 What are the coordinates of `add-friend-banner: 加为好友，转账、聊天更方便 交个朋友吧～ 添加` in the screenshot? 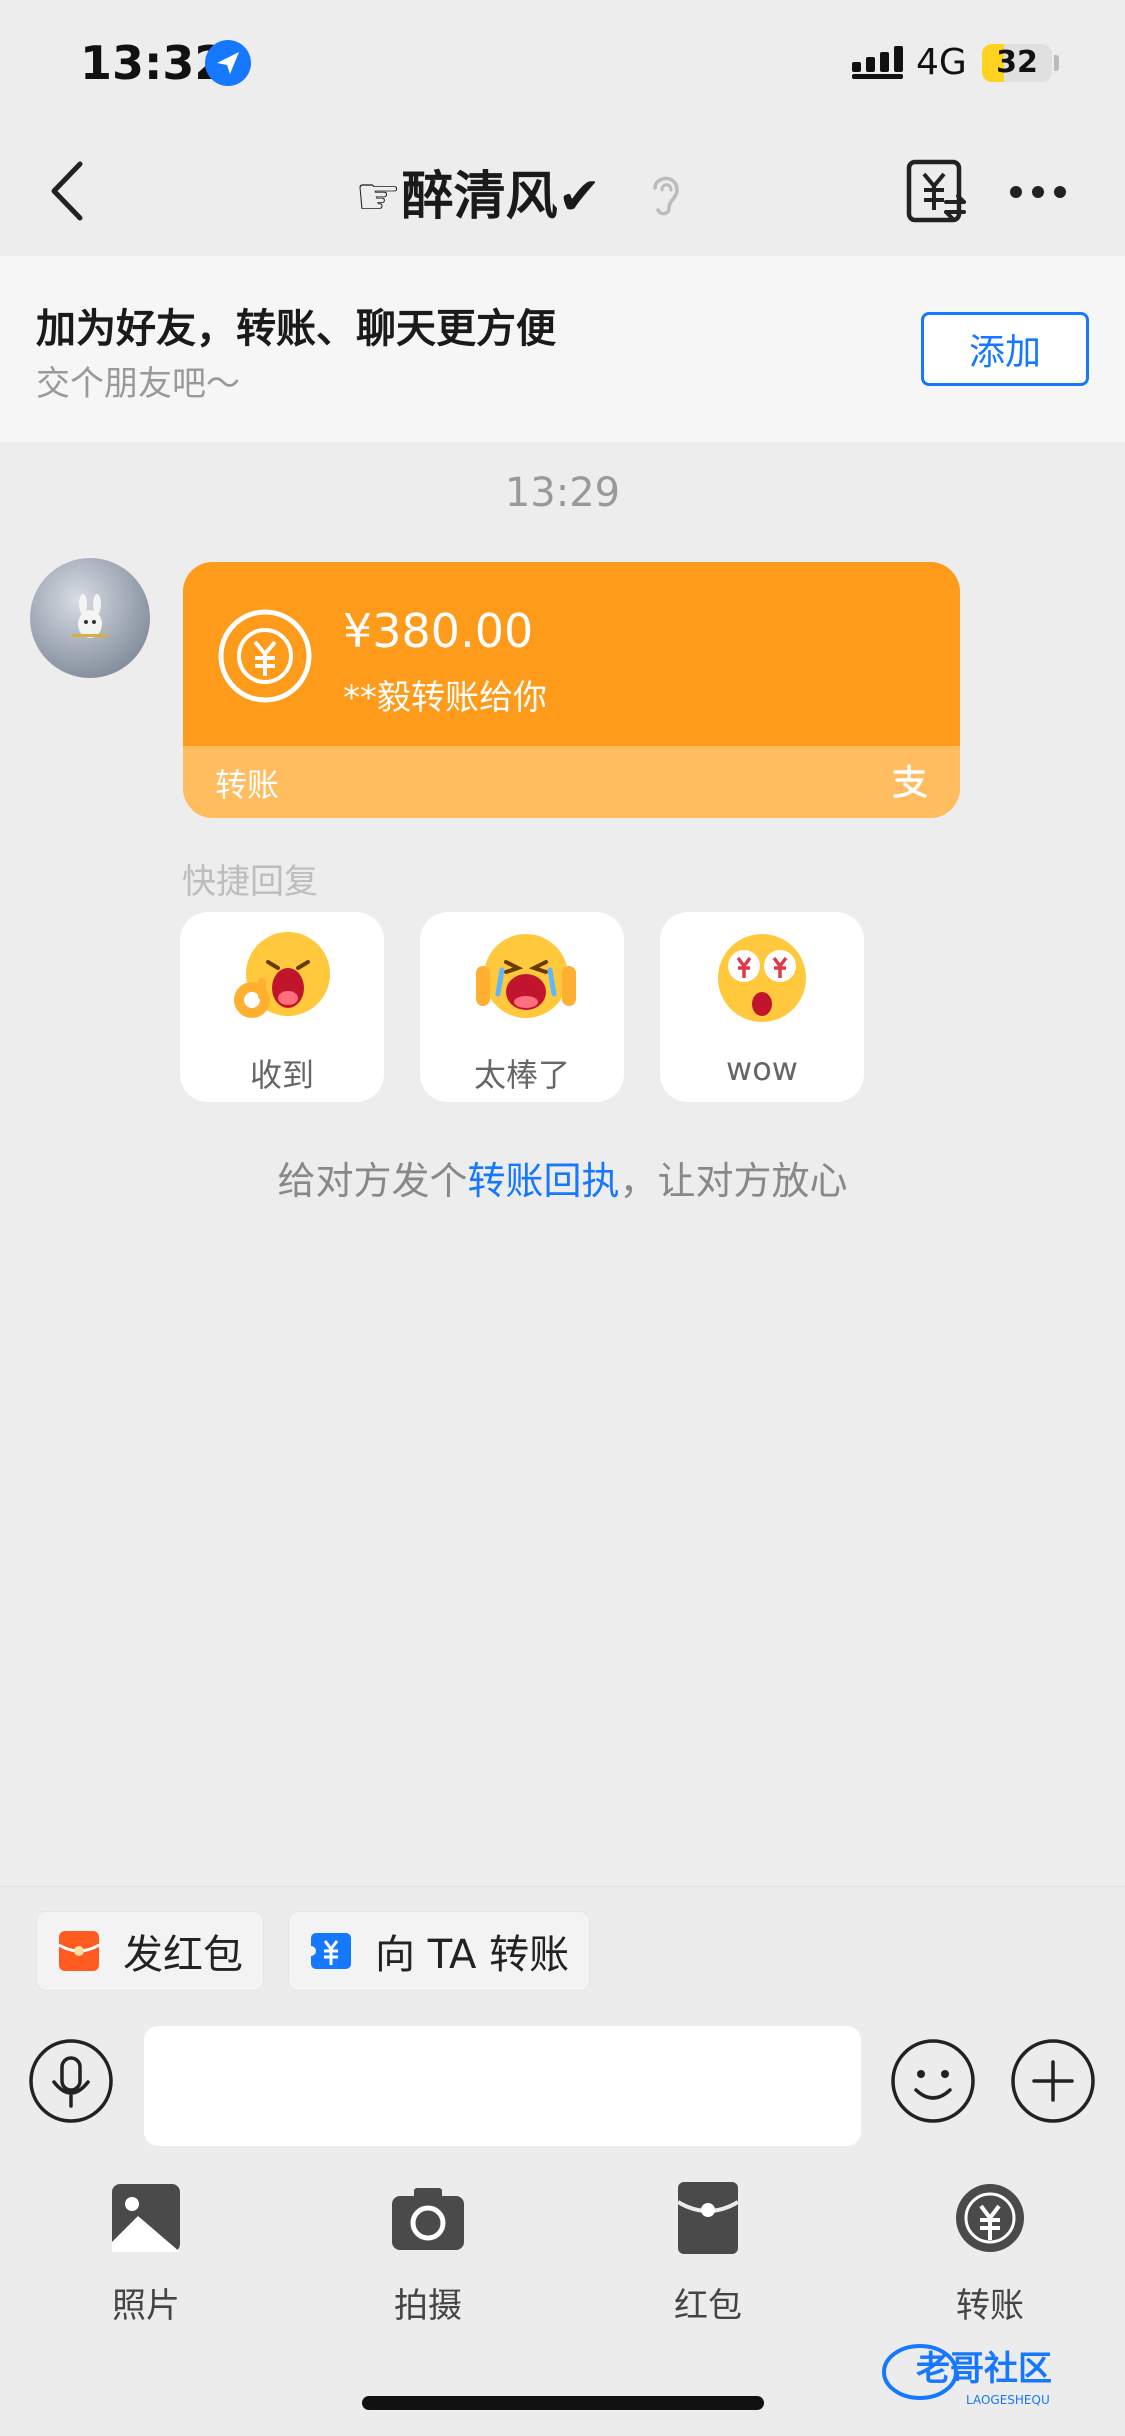 It's located at (562, 349).